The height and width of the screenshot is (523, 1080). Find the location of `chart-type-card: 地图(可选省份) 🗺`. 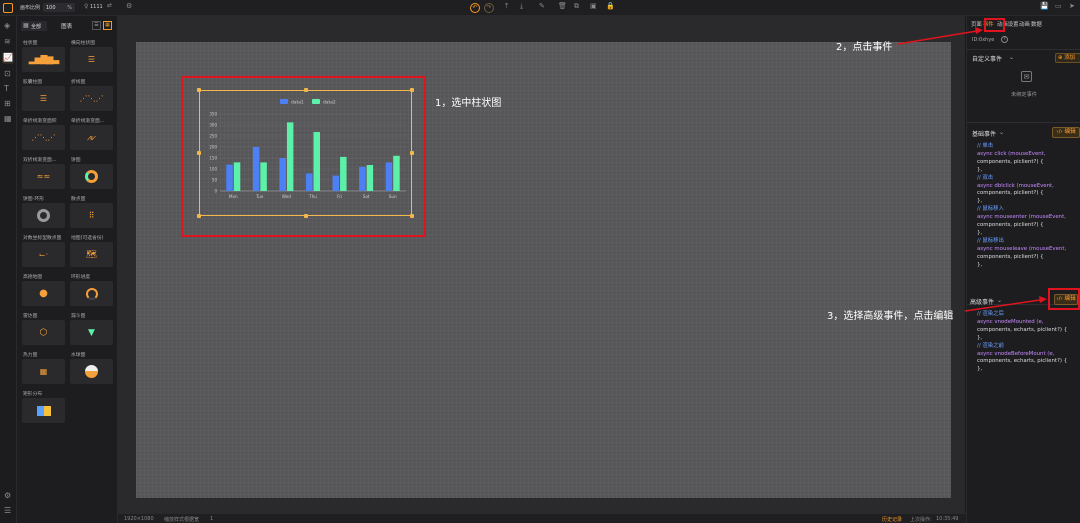

chart-type-card: 地图(可选省份) 🗺 is located at coordinates (91, 251).